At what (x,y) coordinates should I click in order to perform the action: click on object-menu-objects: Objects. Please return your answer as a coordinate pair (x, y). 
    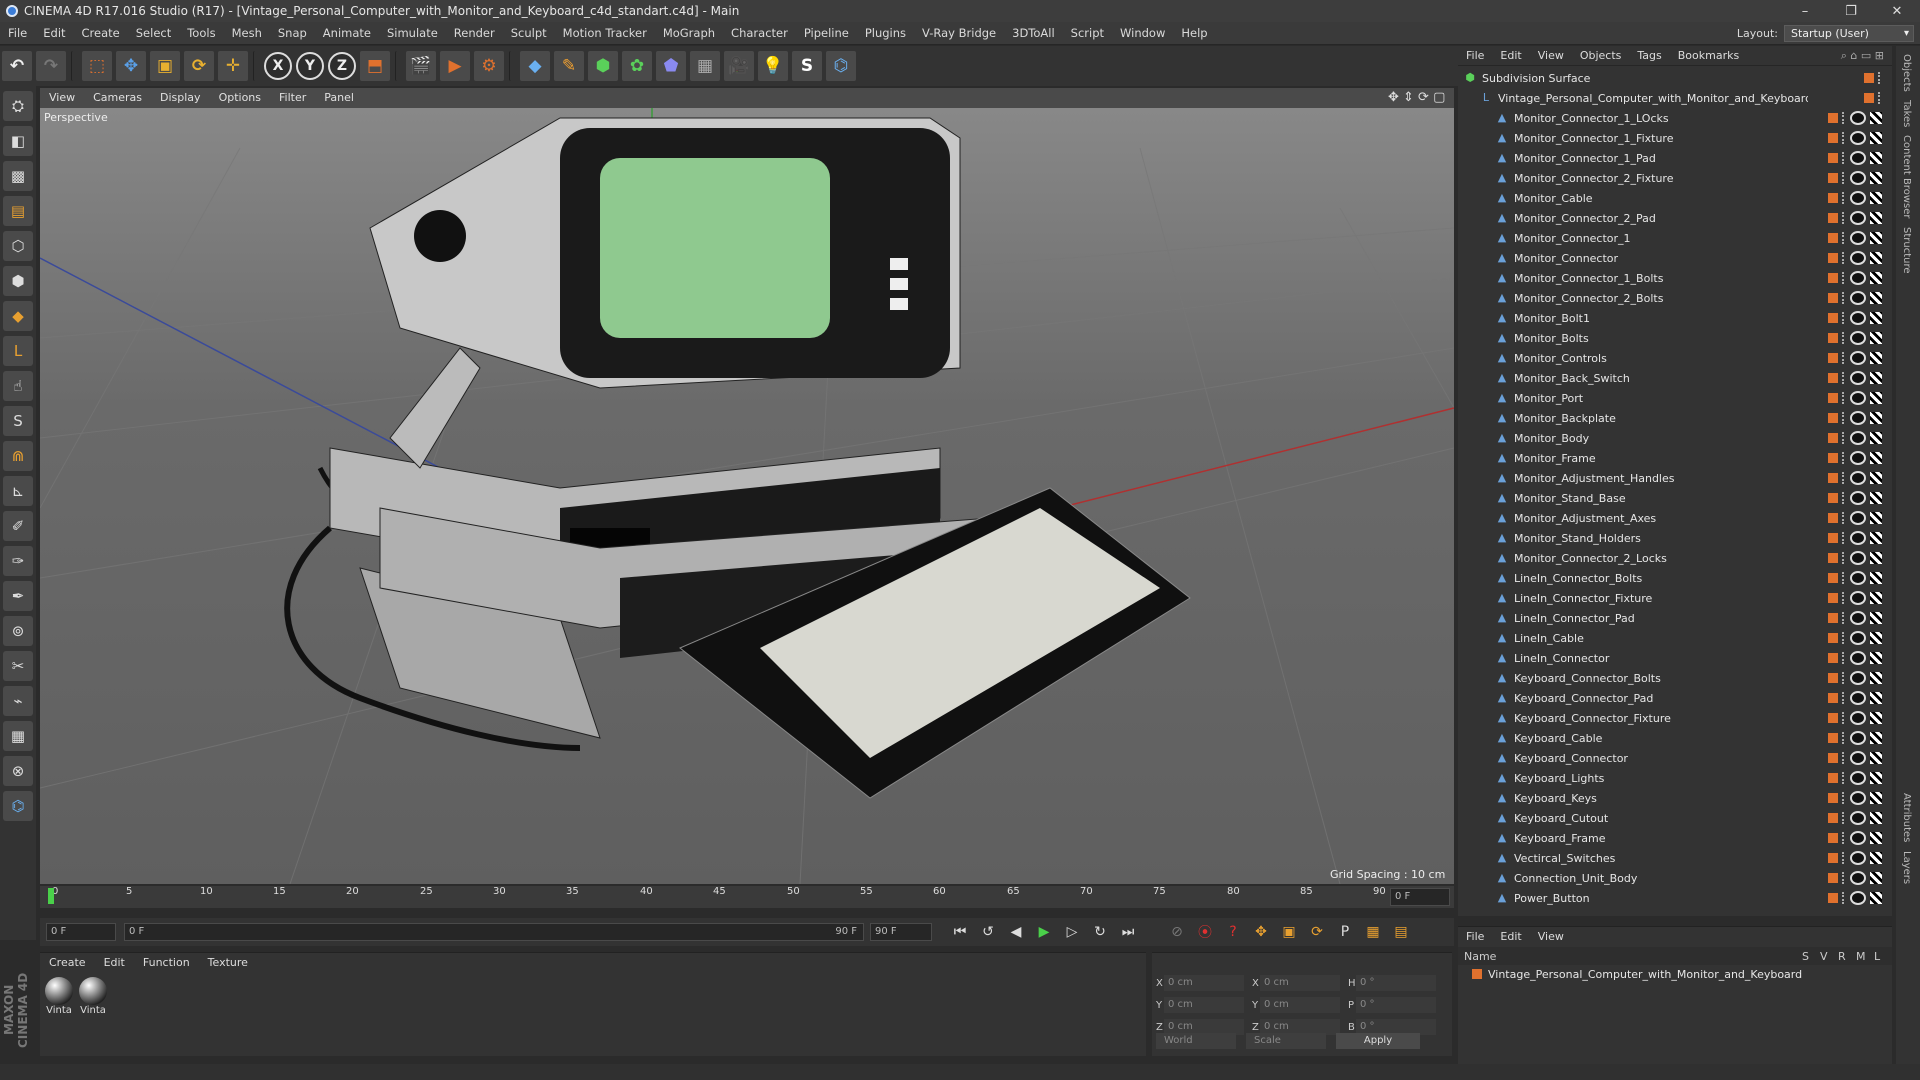
    Looking at the image, I should click on (1601, 56).